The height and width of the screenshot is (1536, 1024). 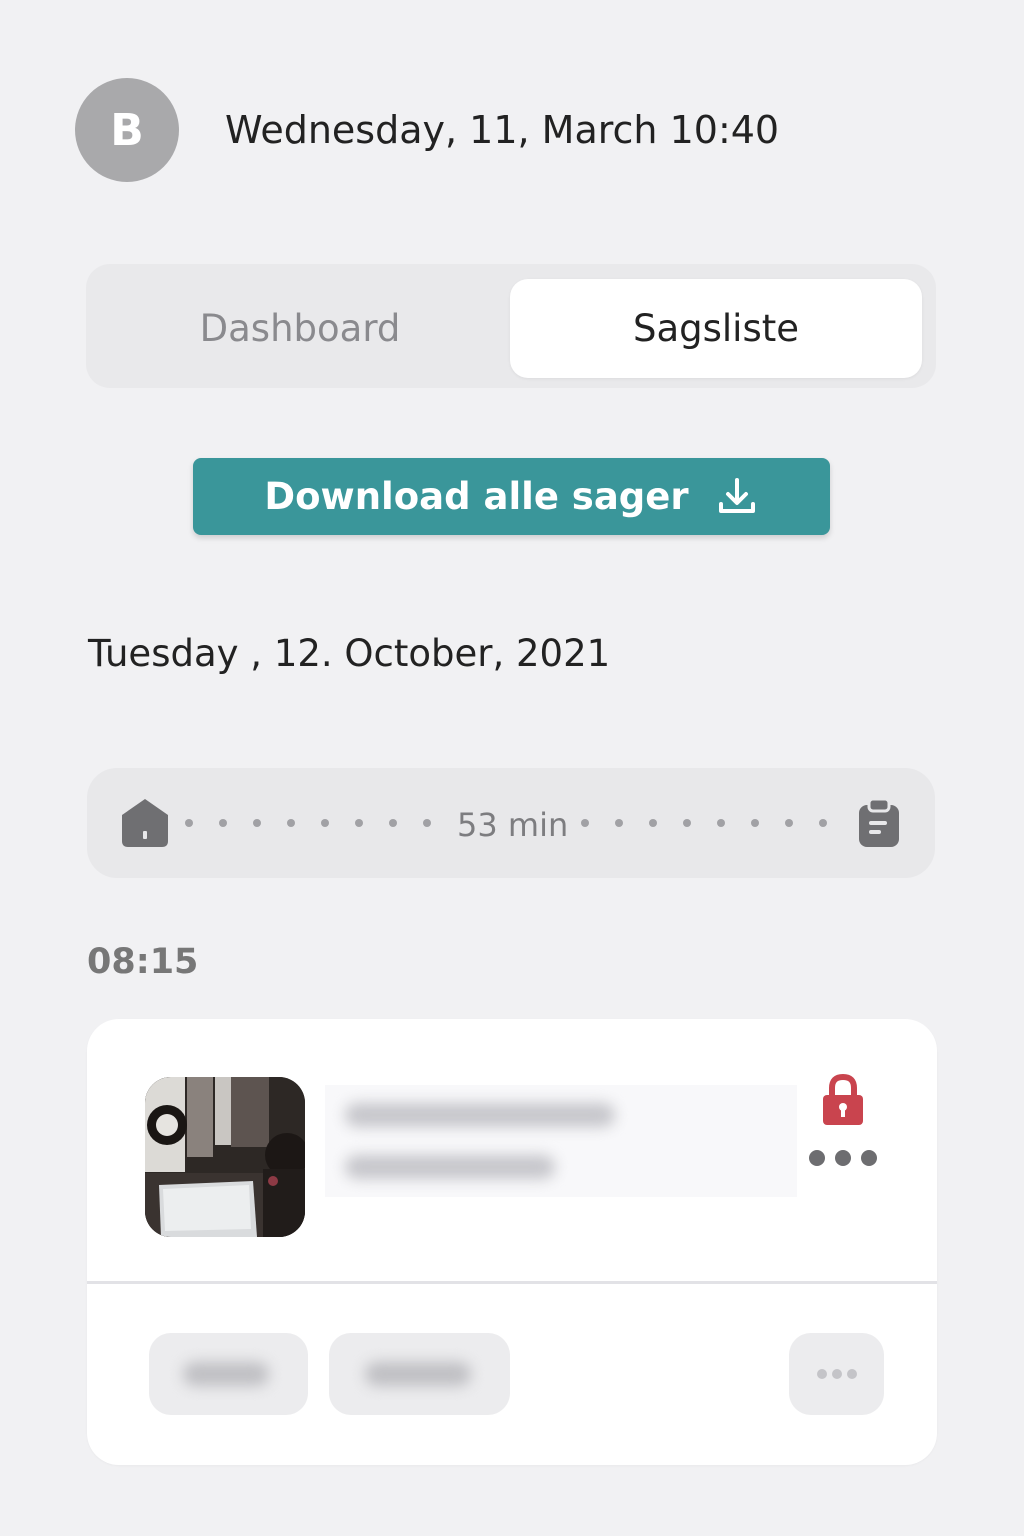 I want to click on card-divider, so click(x=512, y=1282).